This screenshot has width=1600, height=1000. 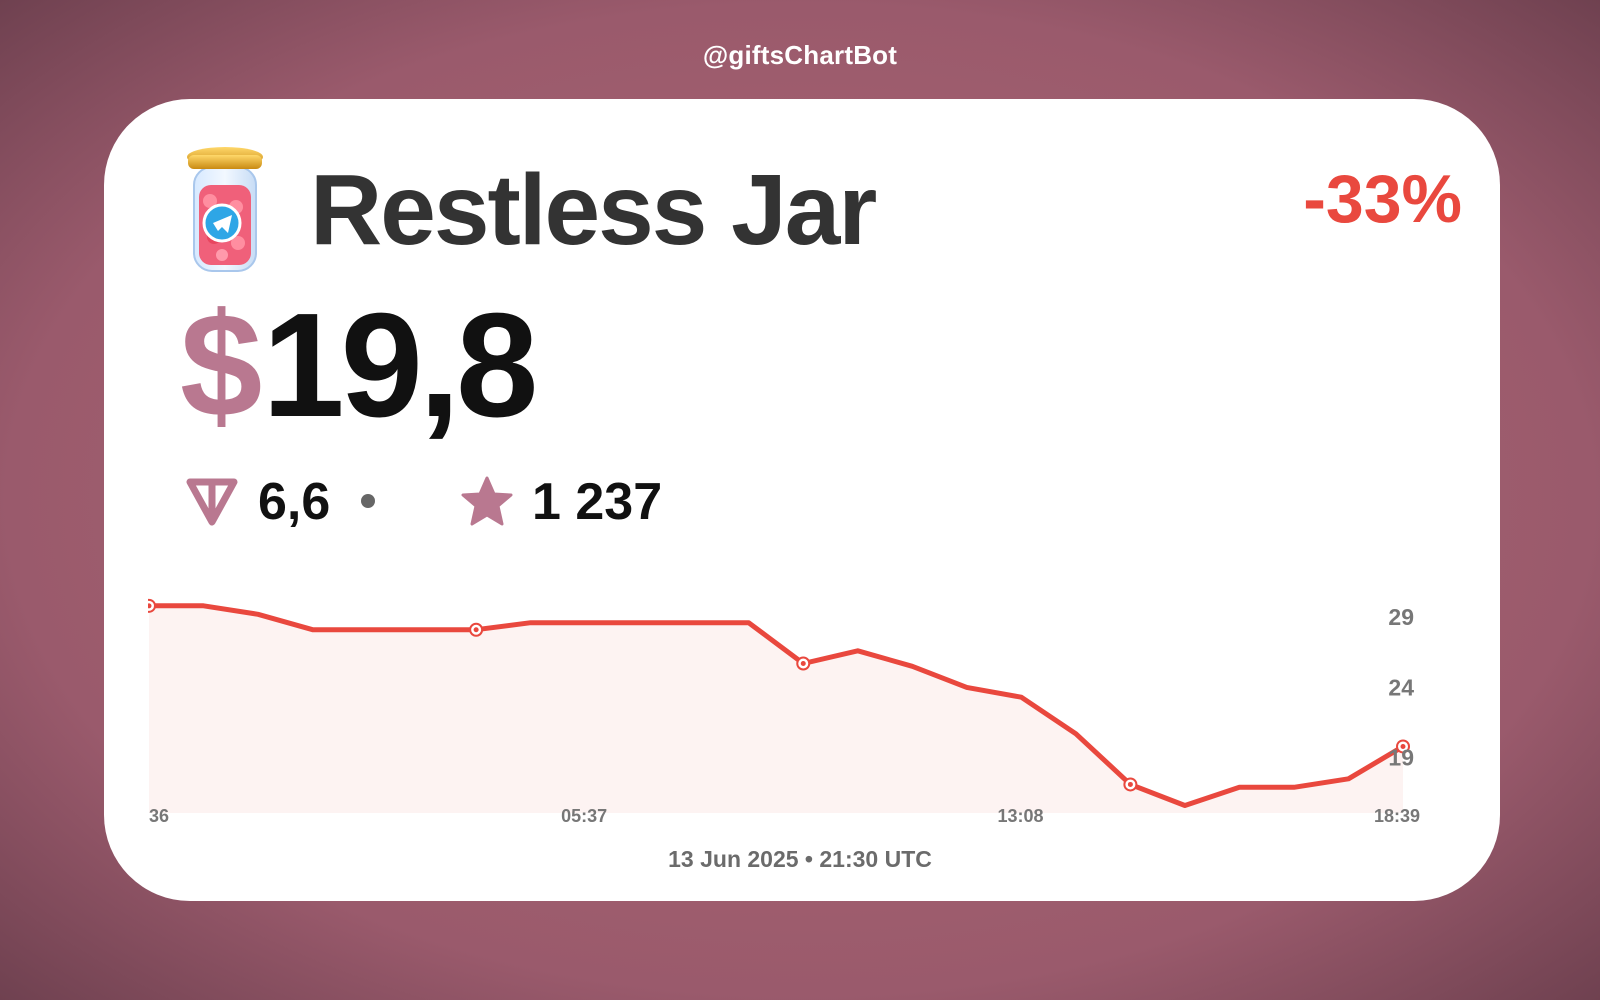 I want to click on stars-value: 1 237, so click(x=597, y=502).